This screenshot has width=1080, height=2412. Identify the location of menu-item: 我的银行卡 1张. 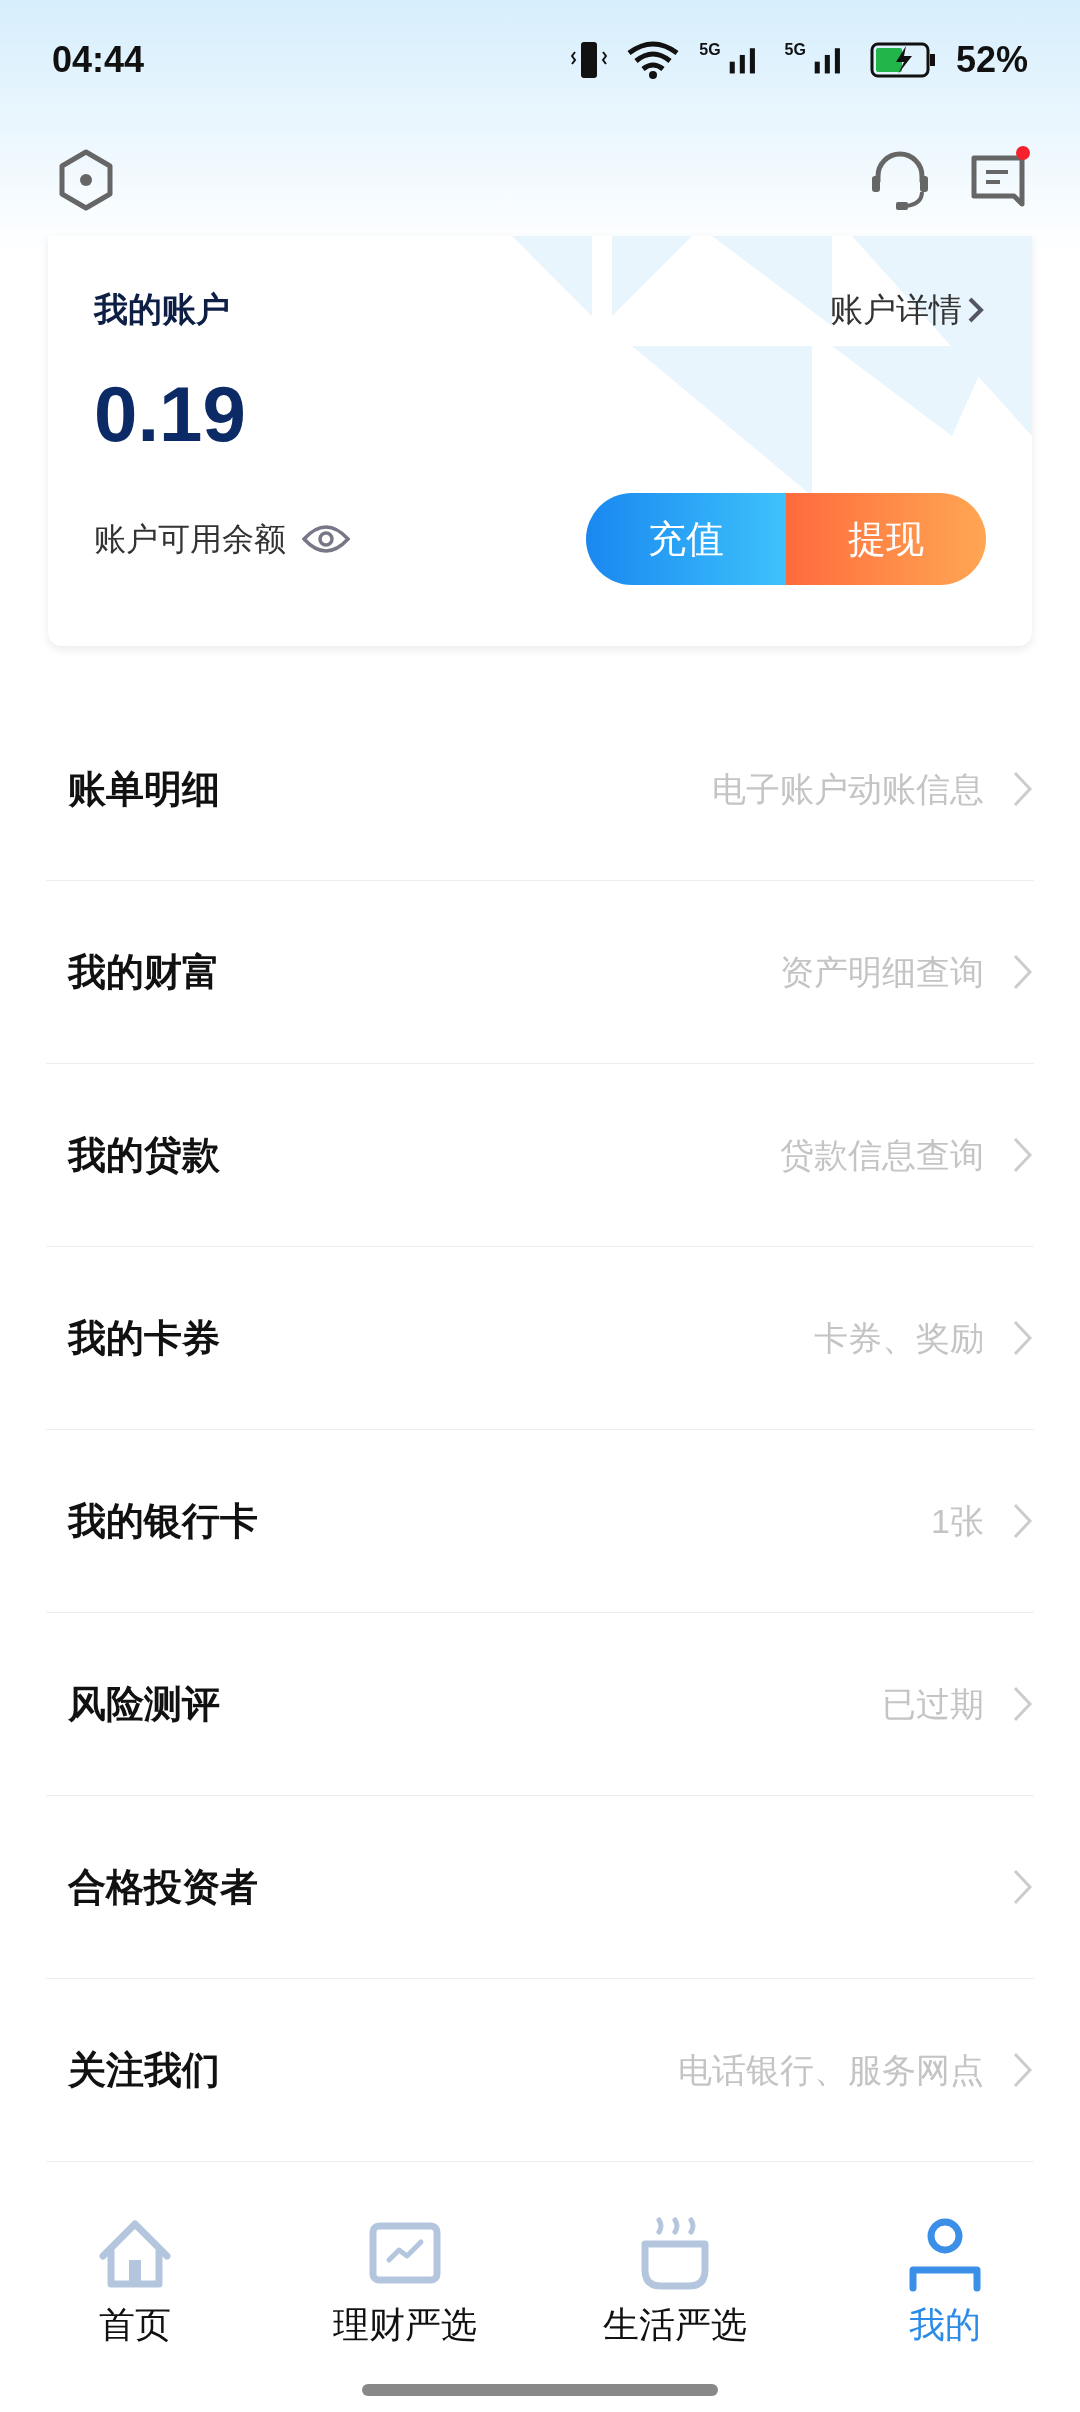
(540, 1521).